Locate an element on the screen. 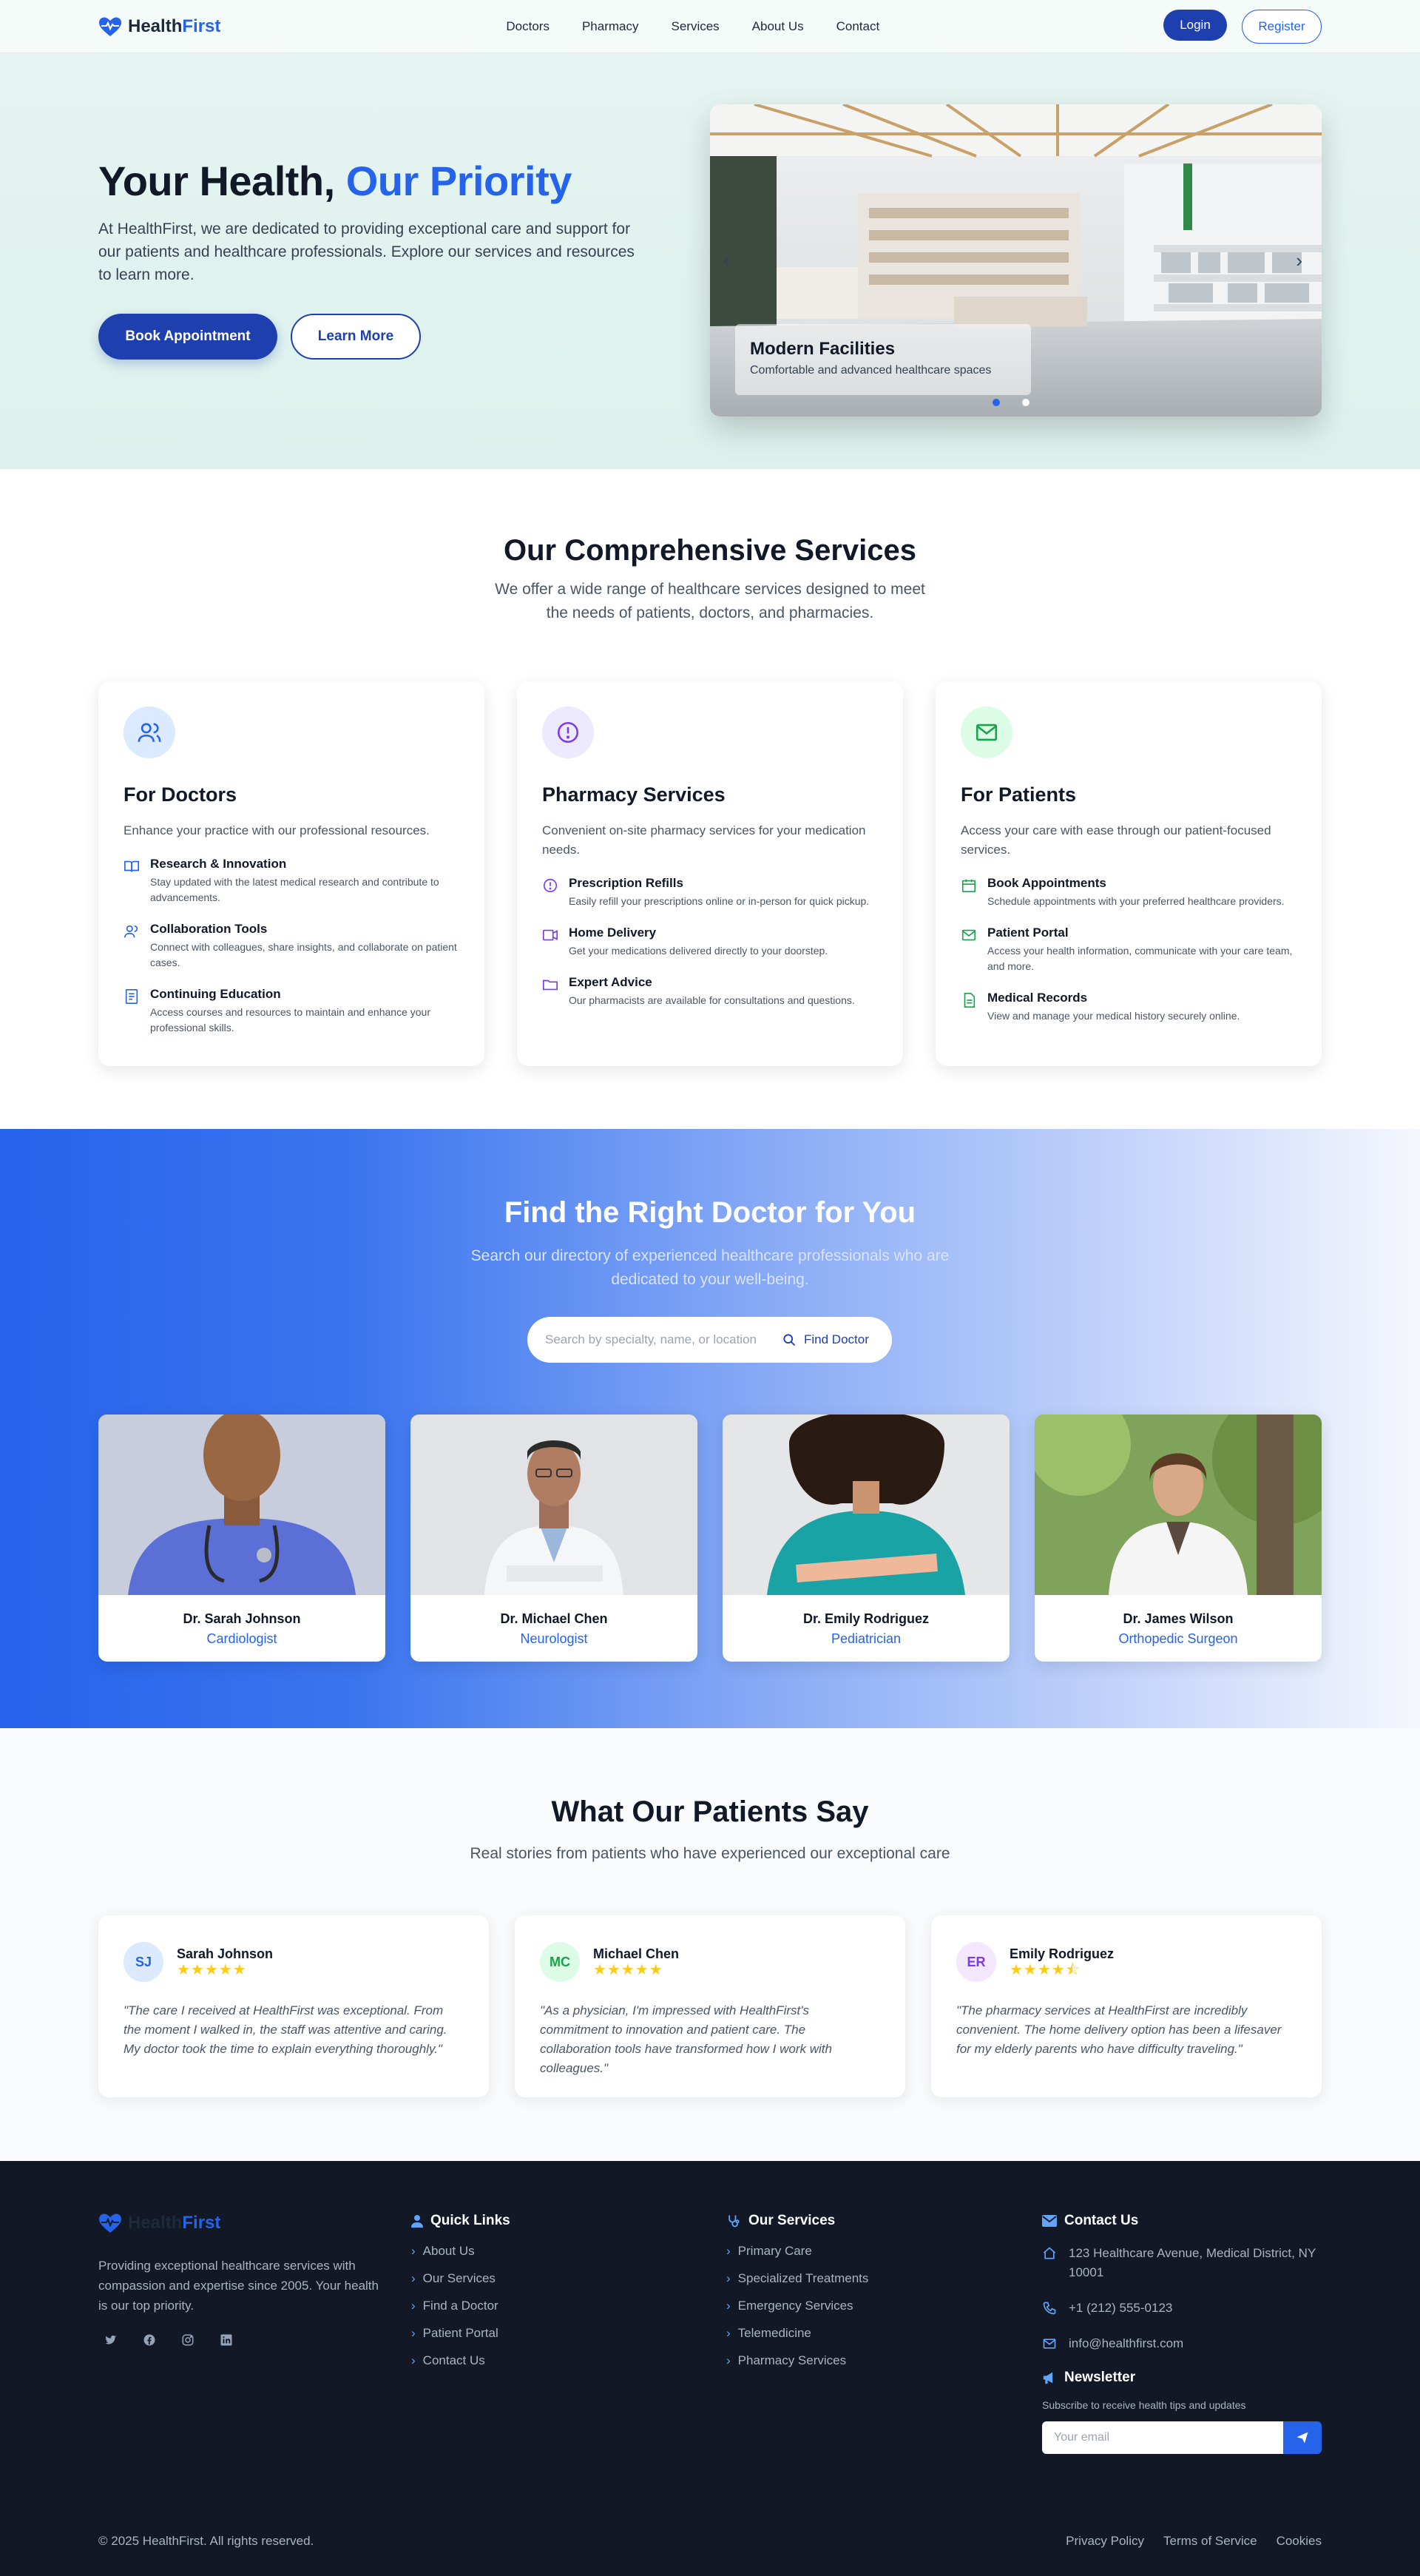  testimonial-name: Sarah Johnson is located at coordinates (225, 1953).